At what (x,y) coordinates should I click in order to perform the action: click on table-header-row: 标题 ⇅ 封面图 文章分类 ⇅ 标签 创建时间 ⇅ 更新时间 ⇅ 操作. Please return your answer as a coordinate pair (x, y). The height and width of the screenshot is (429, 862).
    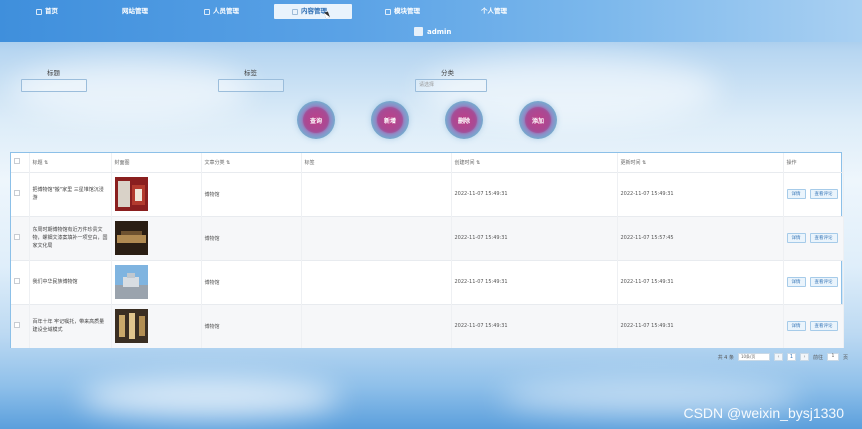
    Looking at the image, I should click on (427, 162).